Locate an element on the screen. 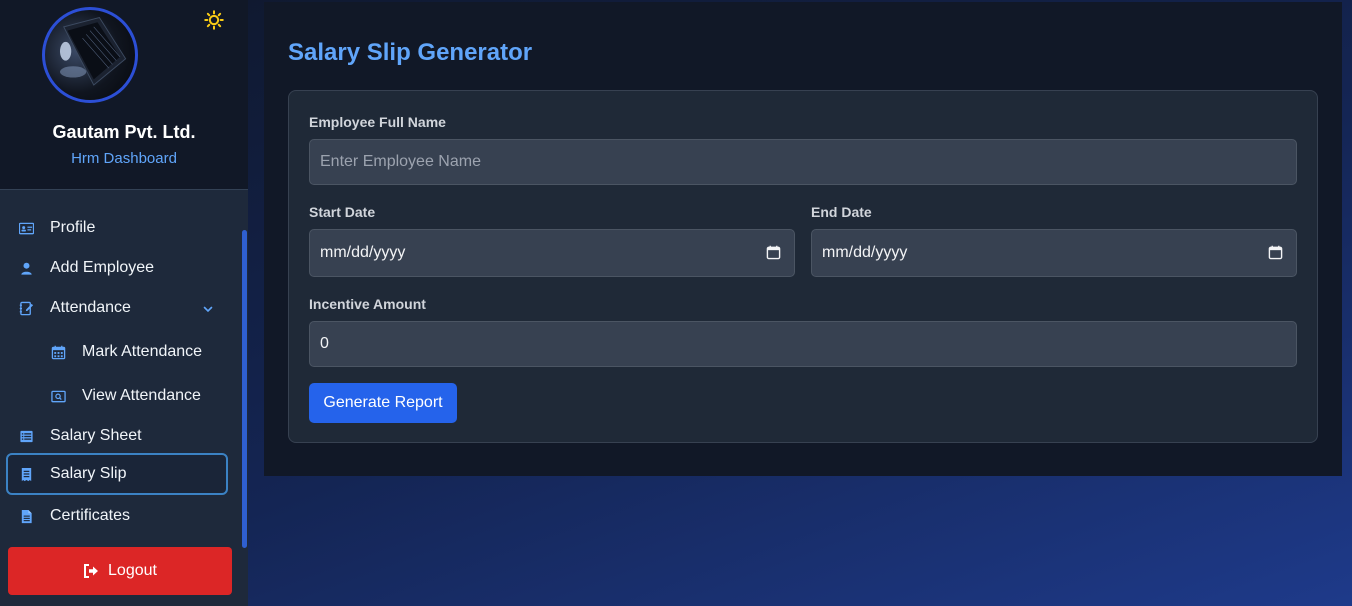 This screenshot has height=606, width=1352. chevron-down-icon is located at coordinates (208, 309).